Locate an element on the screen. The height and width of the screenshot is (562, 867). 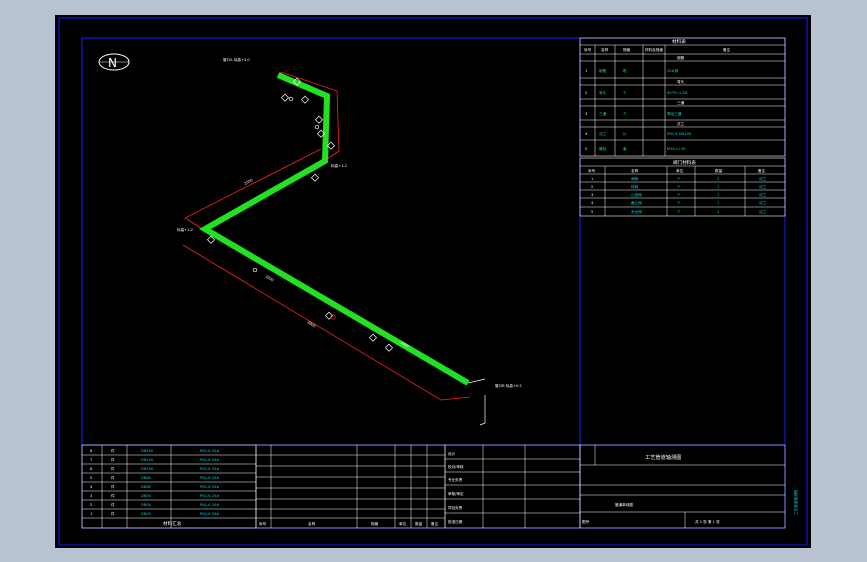
side-vertical-label: 工艺管道轴测图 is located at coordinates (795, 502).